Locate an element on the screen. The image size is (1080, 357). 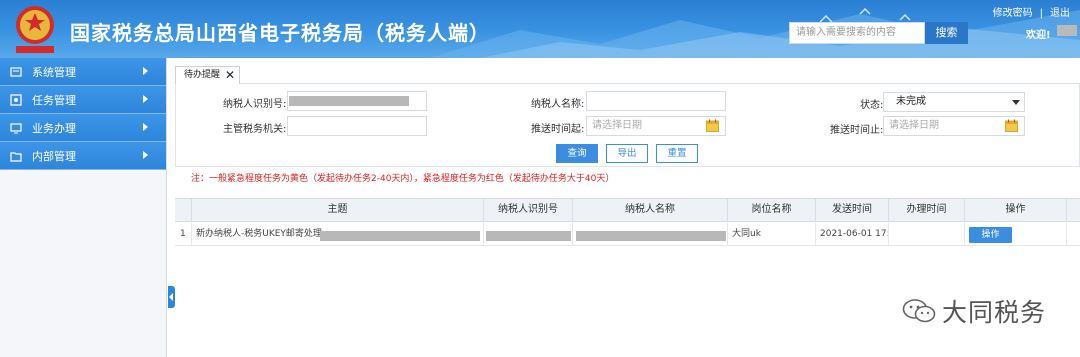
status-value: 未完成 is located at coordinates (911, 101).